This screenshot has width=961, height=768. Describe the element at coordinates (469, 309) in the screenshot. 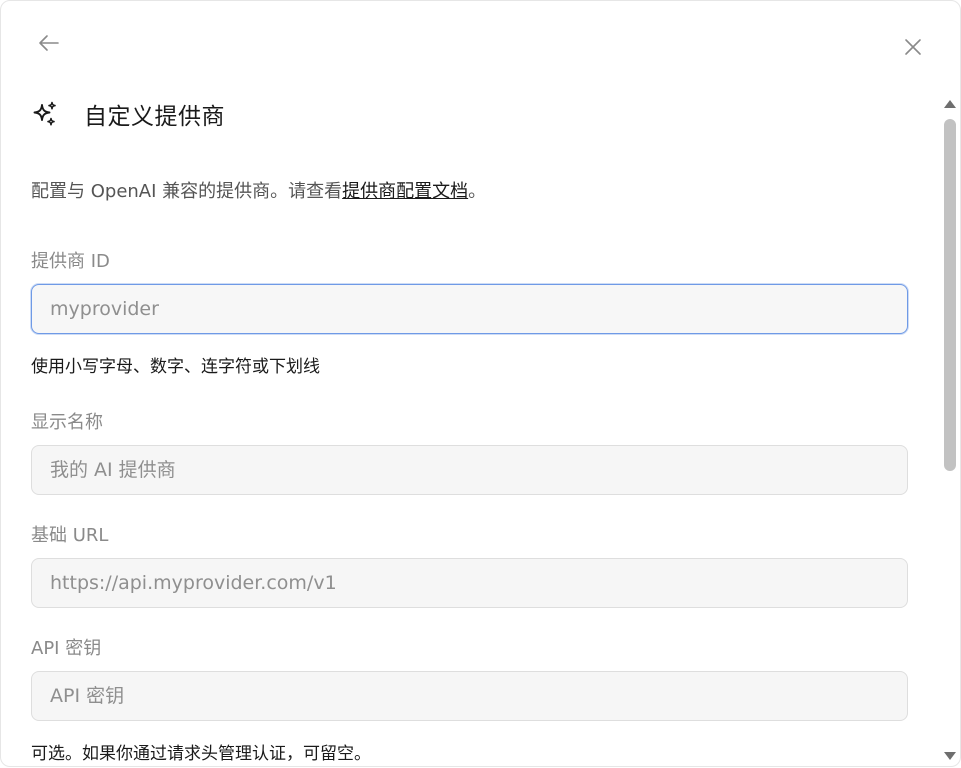

I see `provider-id-input` at that location.